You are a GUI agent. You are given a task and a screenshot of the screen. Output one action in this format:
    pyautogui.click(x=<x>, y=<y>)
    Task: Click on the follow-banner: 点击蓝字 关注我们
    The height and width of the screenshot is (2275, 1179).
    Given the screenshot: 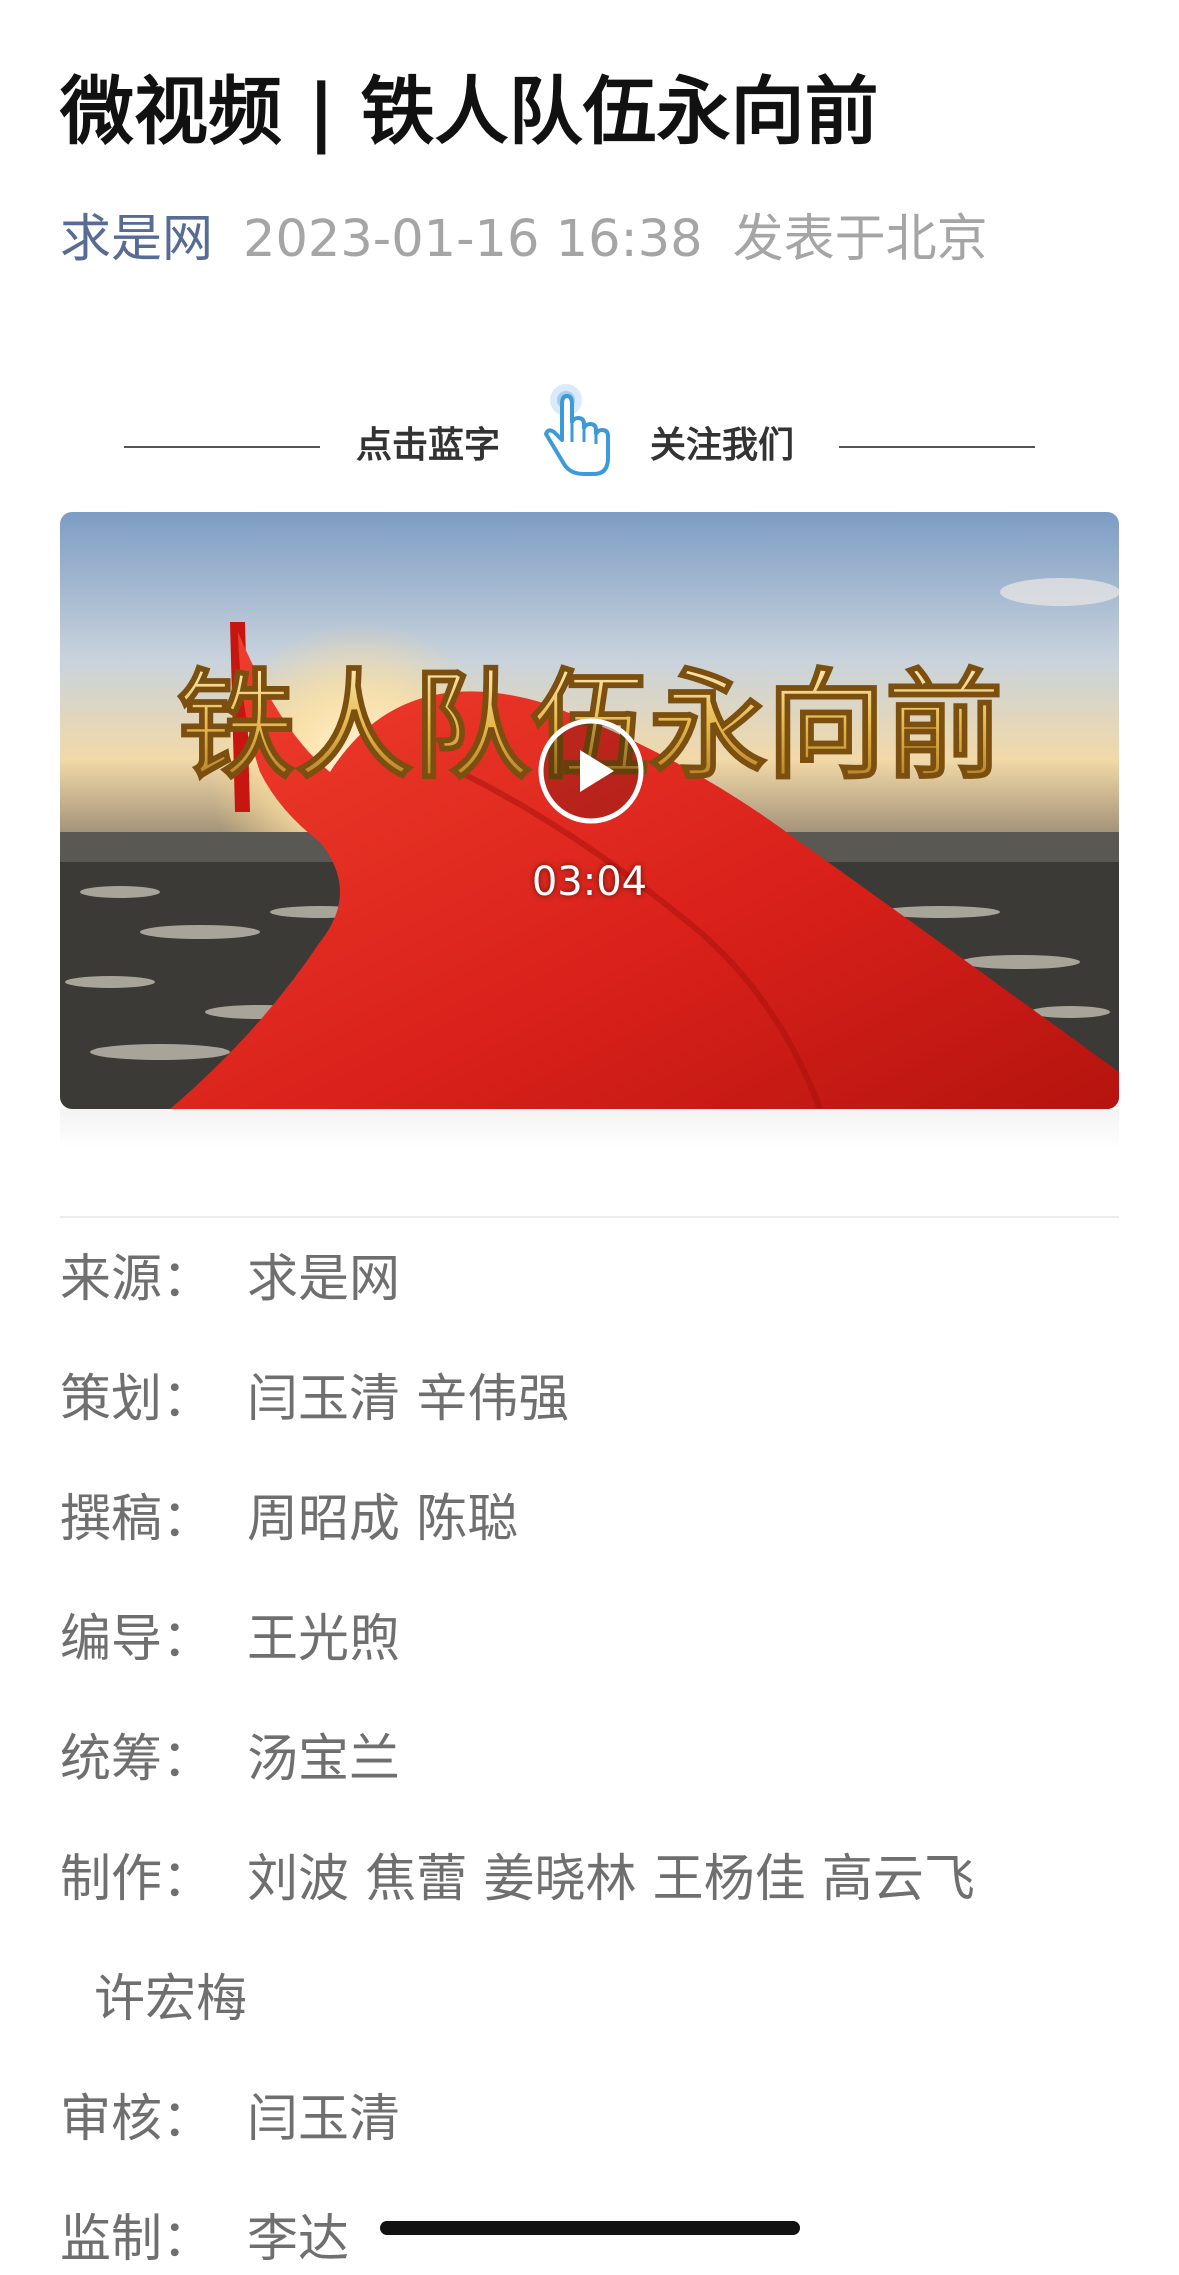 What is the action you would take?
    pyautogui.click(x=589, y=440)
    